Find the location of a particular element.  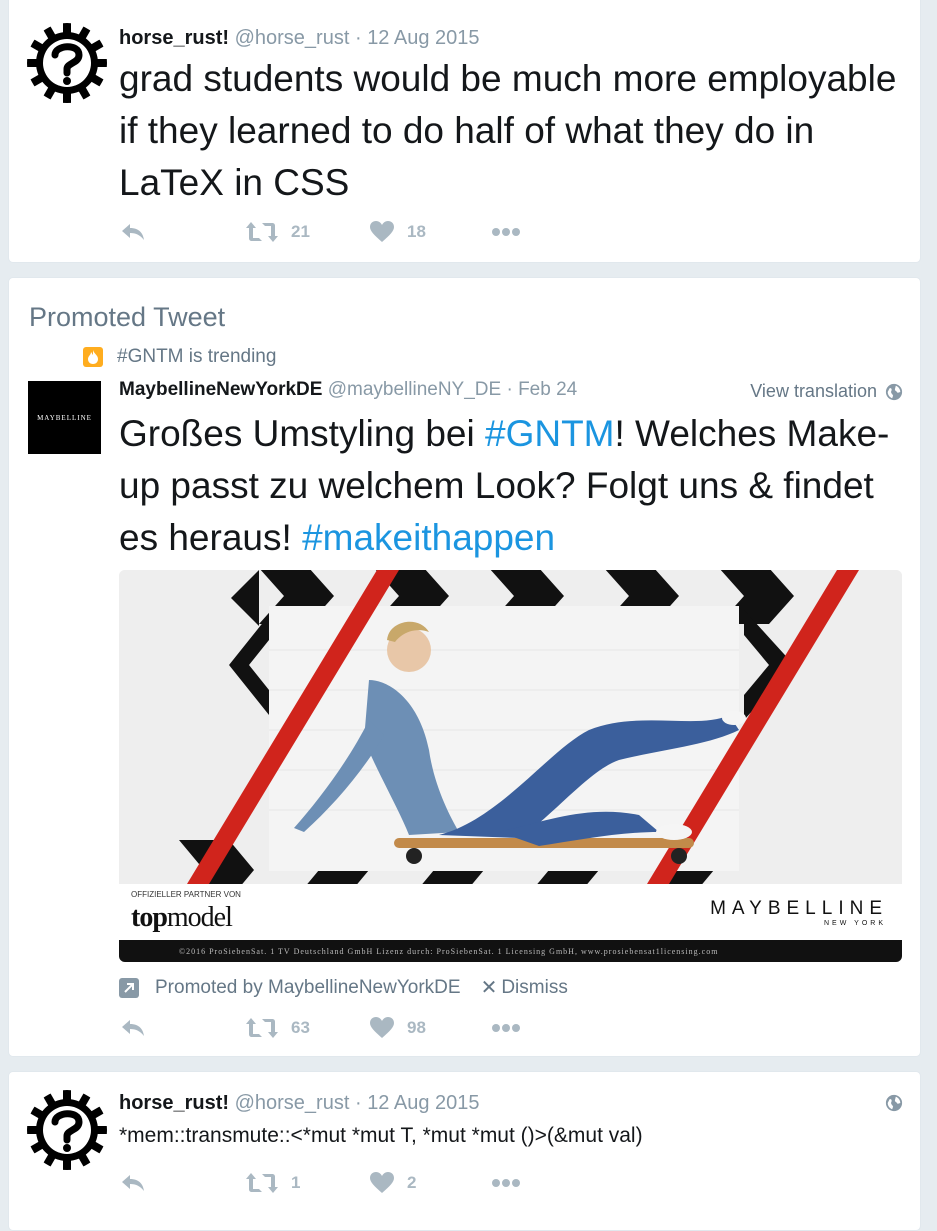

close-icon: ✕ is located at coordinates (489, 988).